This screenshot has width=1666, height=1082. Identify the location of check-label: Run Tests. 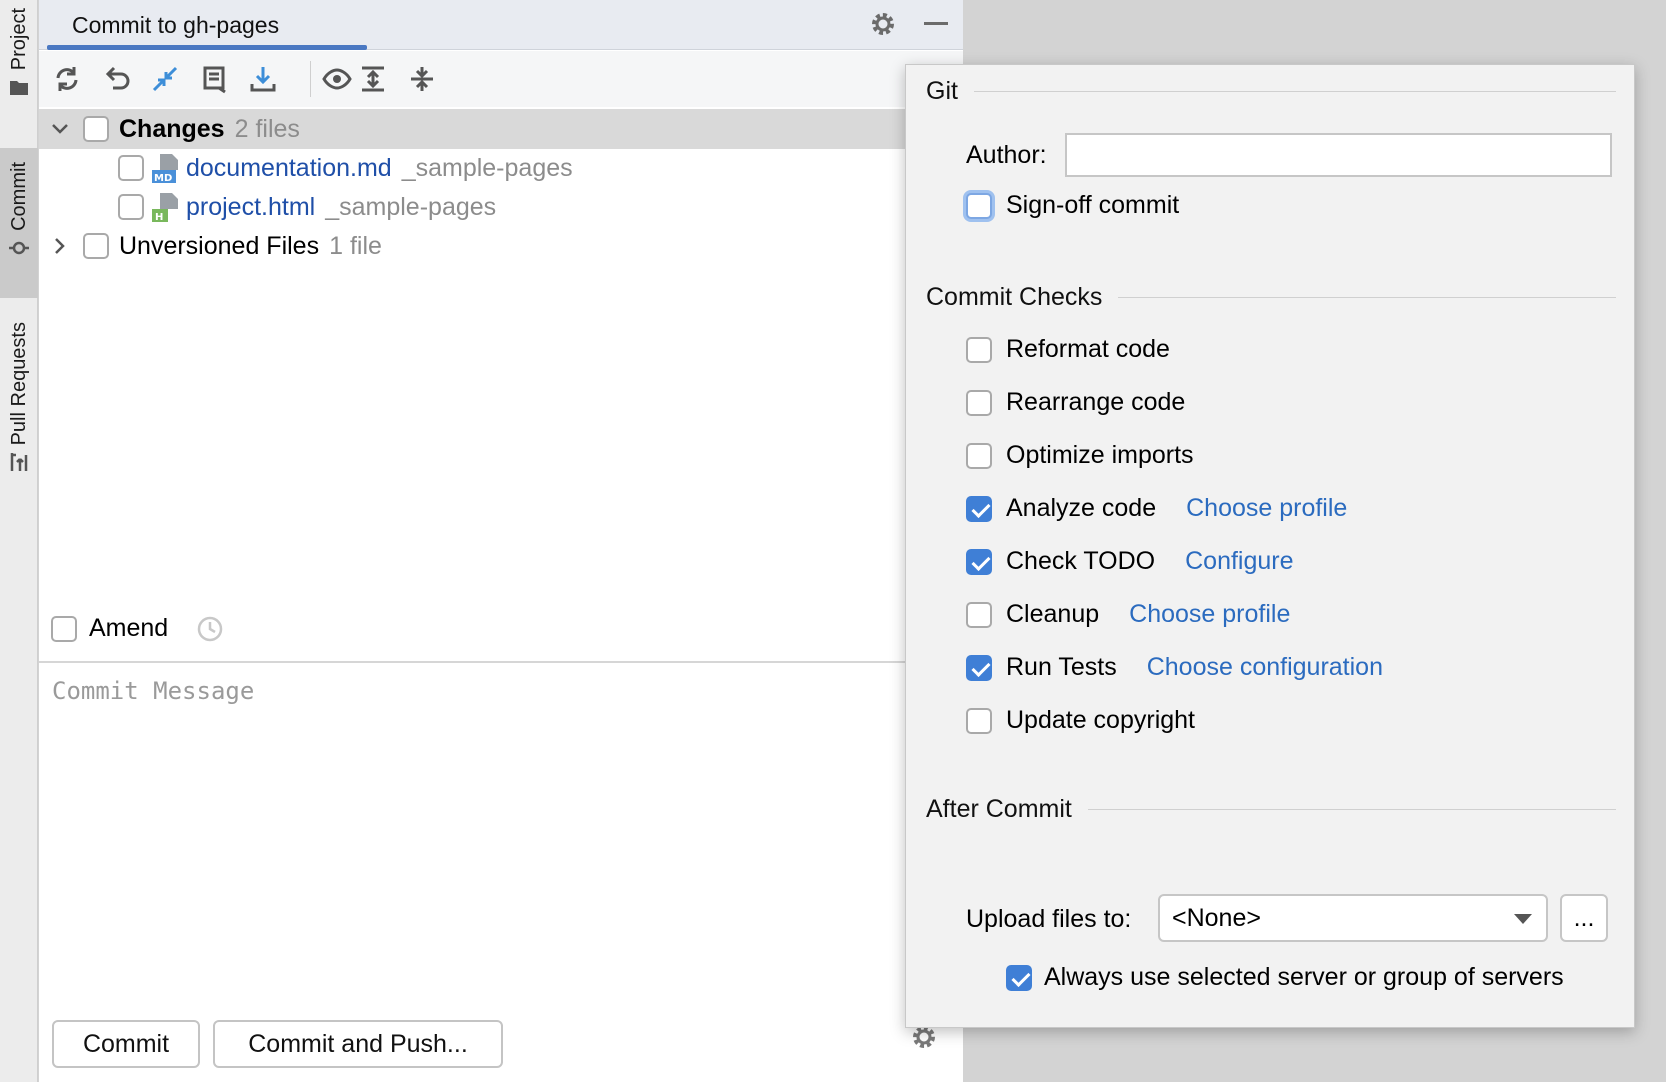
(1061, 667).